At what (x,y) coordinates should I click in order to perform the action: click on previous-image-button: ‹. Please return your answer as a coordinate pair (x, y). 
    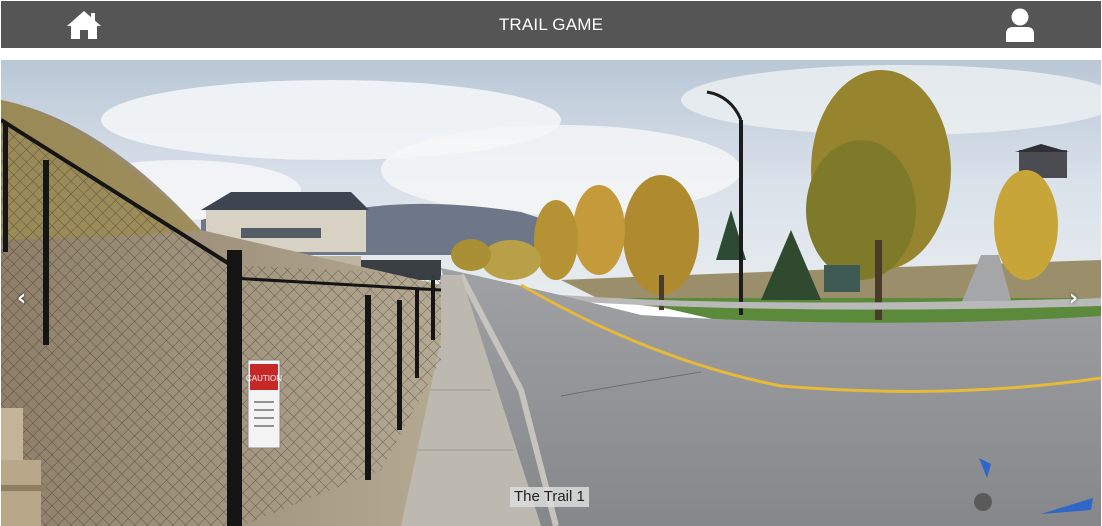
    Looking at the image, I should click on (21, 298).